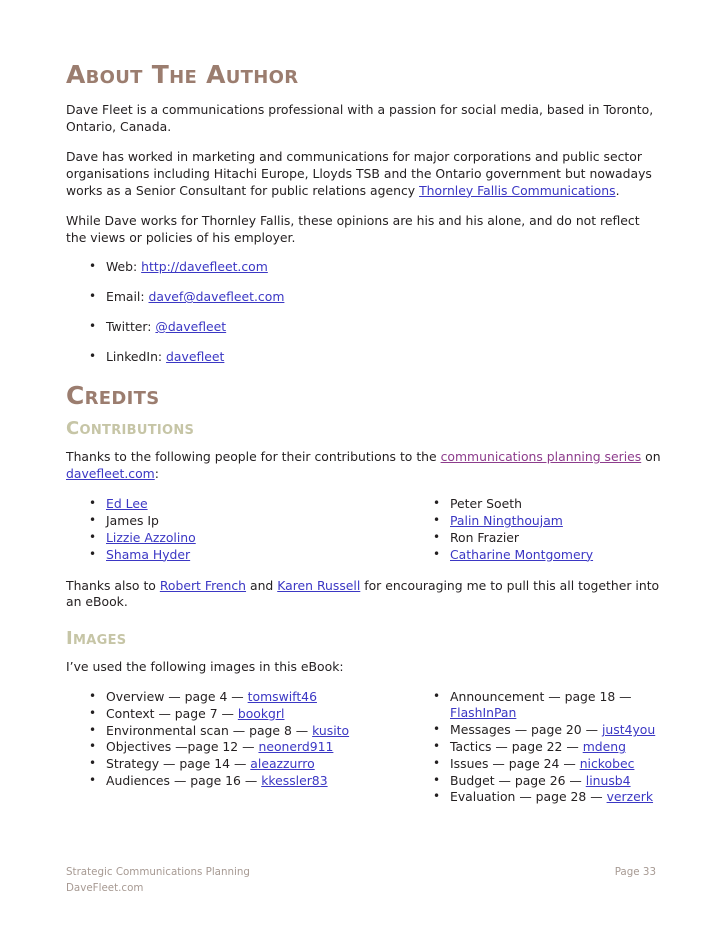 This screenshot has width=728, height=942. What do you see at coordinates (295, 746) in the screenshot?
I see `link-image-credit-neonerd911: neonerd911` at bounding box center [295, 746].